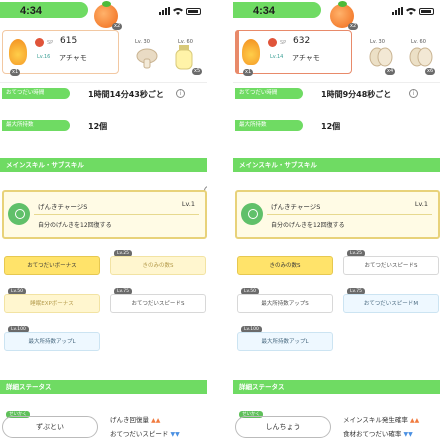 Image resolution: width=440 pixels, height=440 pixels. What do you see at coordinates (356, 94) in the screenshot?
I see `help-time-value: 1時間9分48秒ごと` at bounding box center [356, 94].